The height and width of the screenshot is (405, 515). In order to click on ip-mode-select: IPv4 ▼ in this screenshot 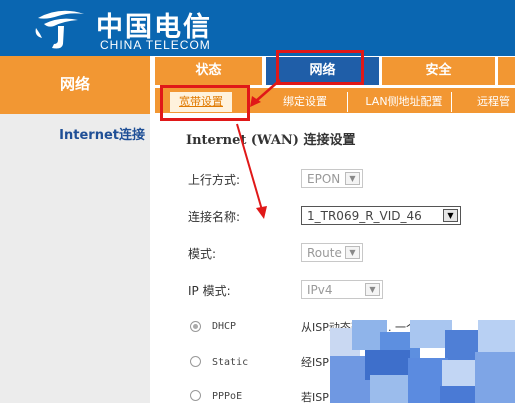, I will do `click(342, 289)`.